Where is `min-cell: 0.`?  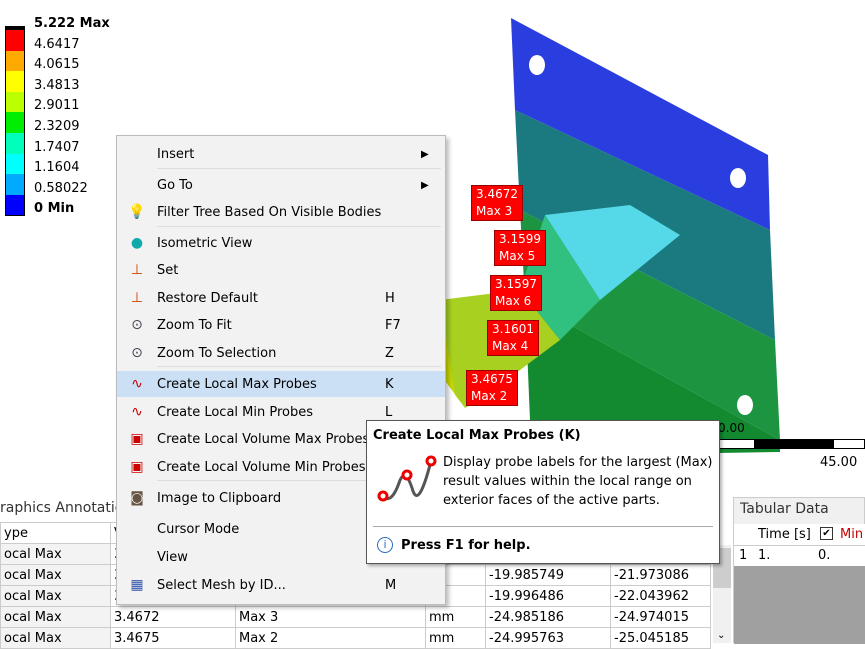 min-cell: 0. is located at coordinates (824, 555).